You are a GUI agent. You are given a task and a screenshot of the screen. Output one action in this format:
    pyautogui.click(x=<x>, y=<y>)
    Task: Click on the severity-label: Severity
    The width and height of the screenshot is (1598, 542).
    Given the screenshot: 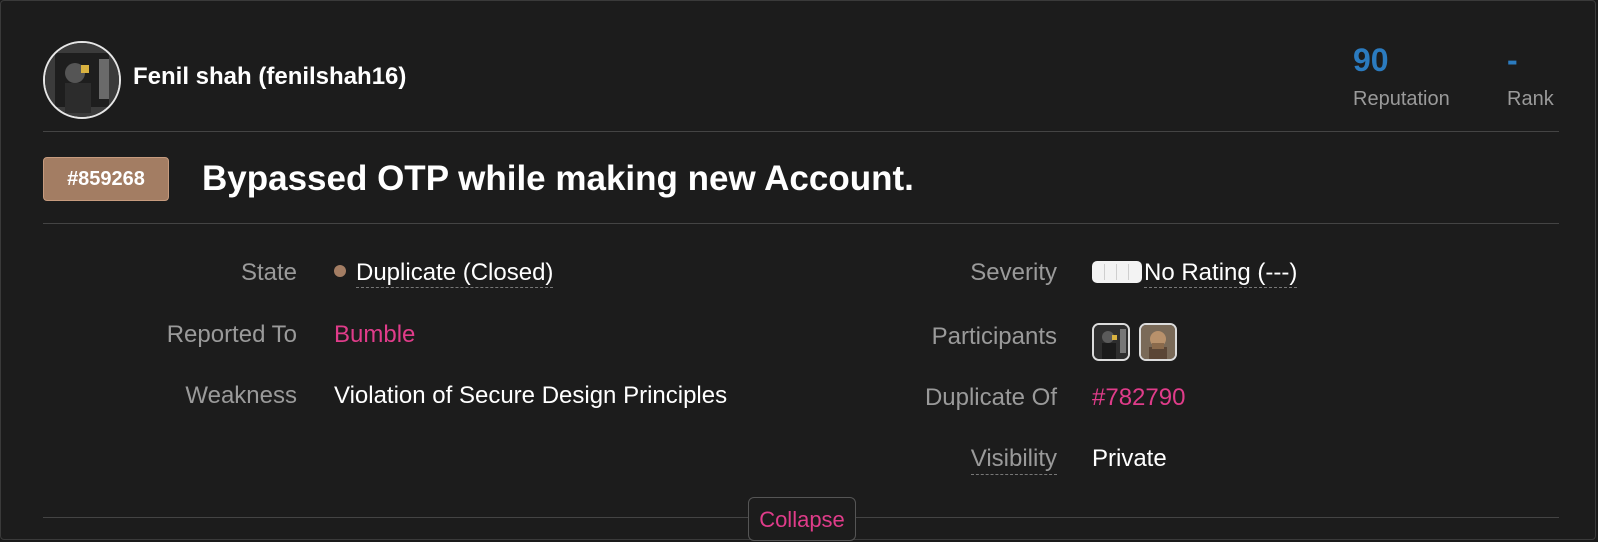 What is the action you would take?
    pyautogui.click(x=1013, y=272)
    